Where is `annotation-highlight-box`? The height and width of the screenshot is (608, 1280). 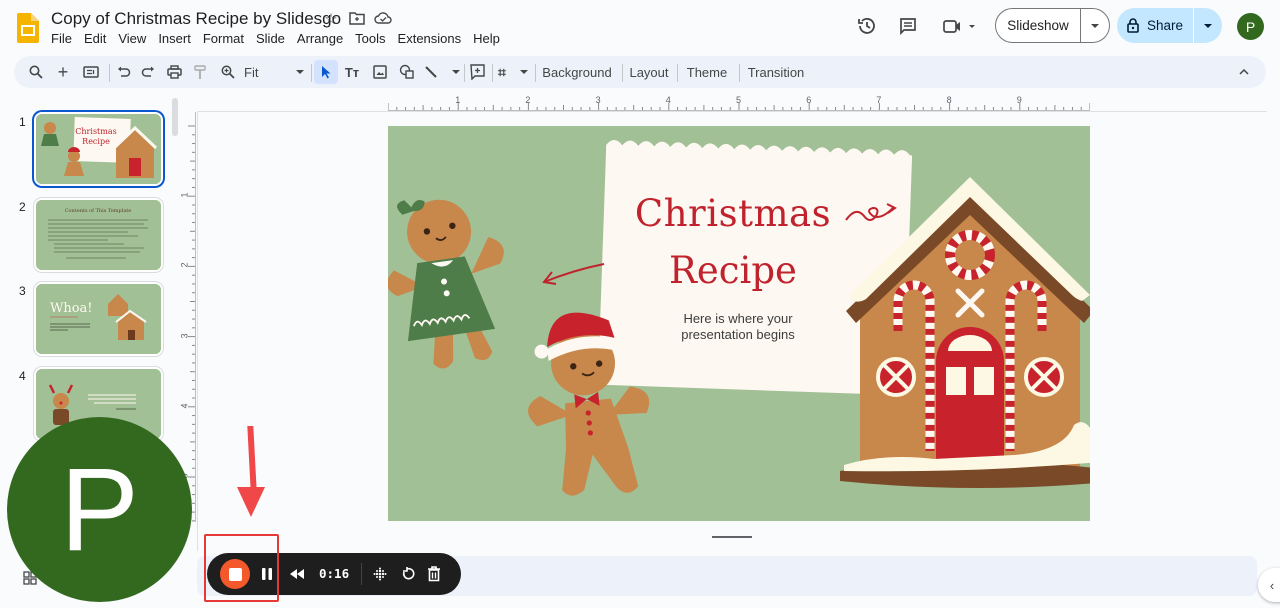
annotation-highlight-box is located at coordinates (241, 568).